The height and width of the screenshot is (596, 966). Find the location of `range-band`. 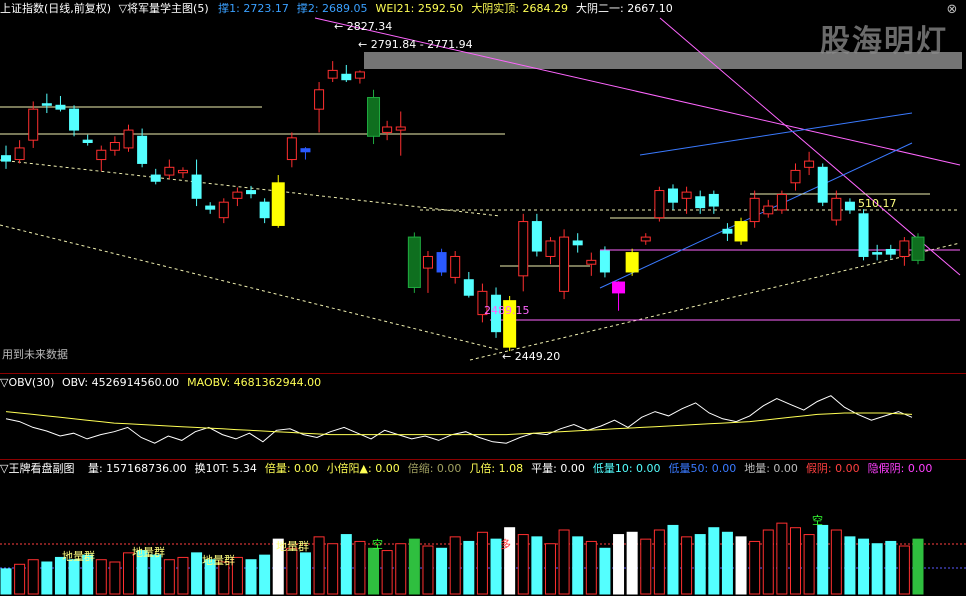

range-band is located at coordinates (663, 60).